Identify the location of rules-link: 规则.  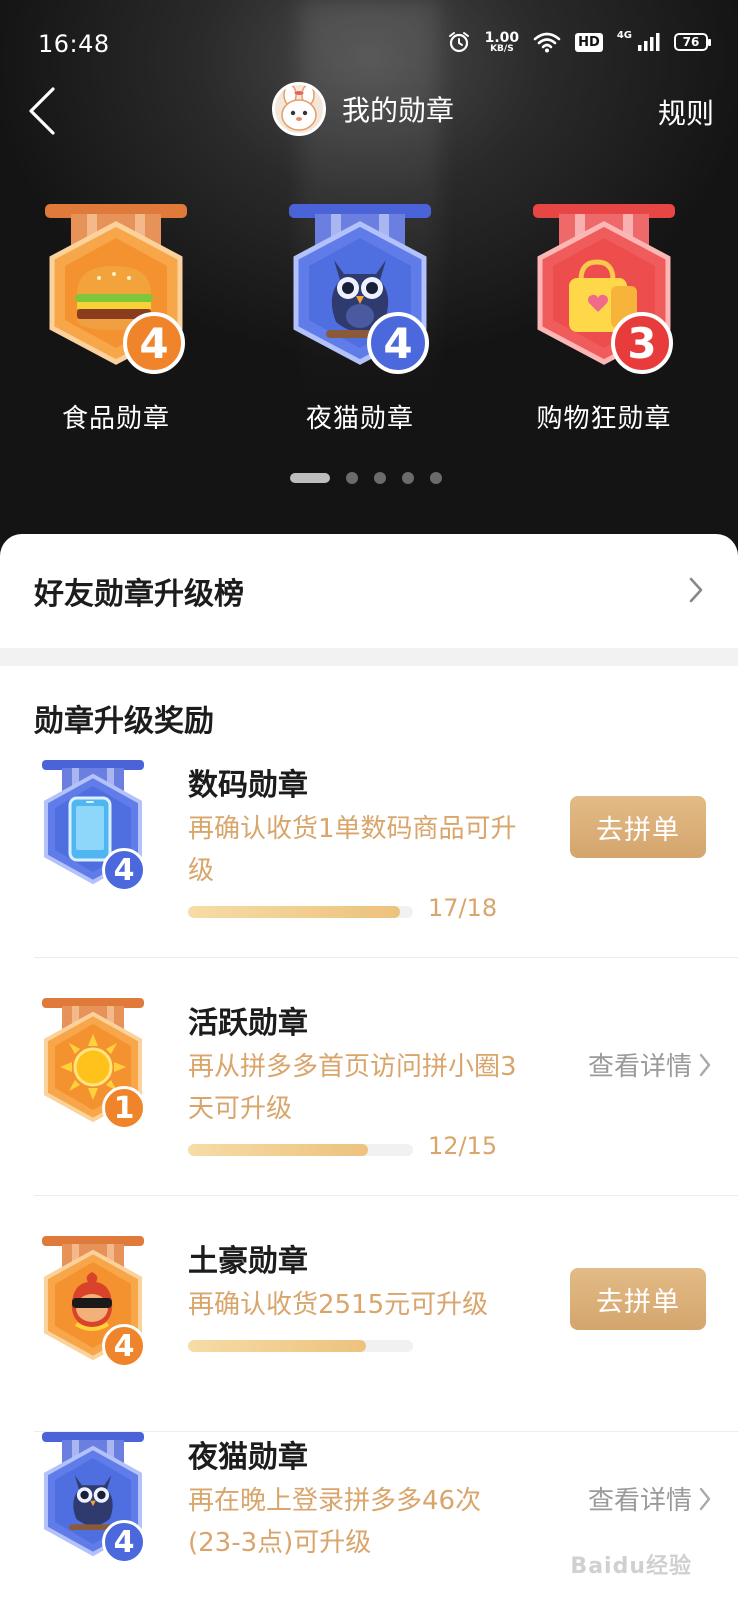
(686, 112).